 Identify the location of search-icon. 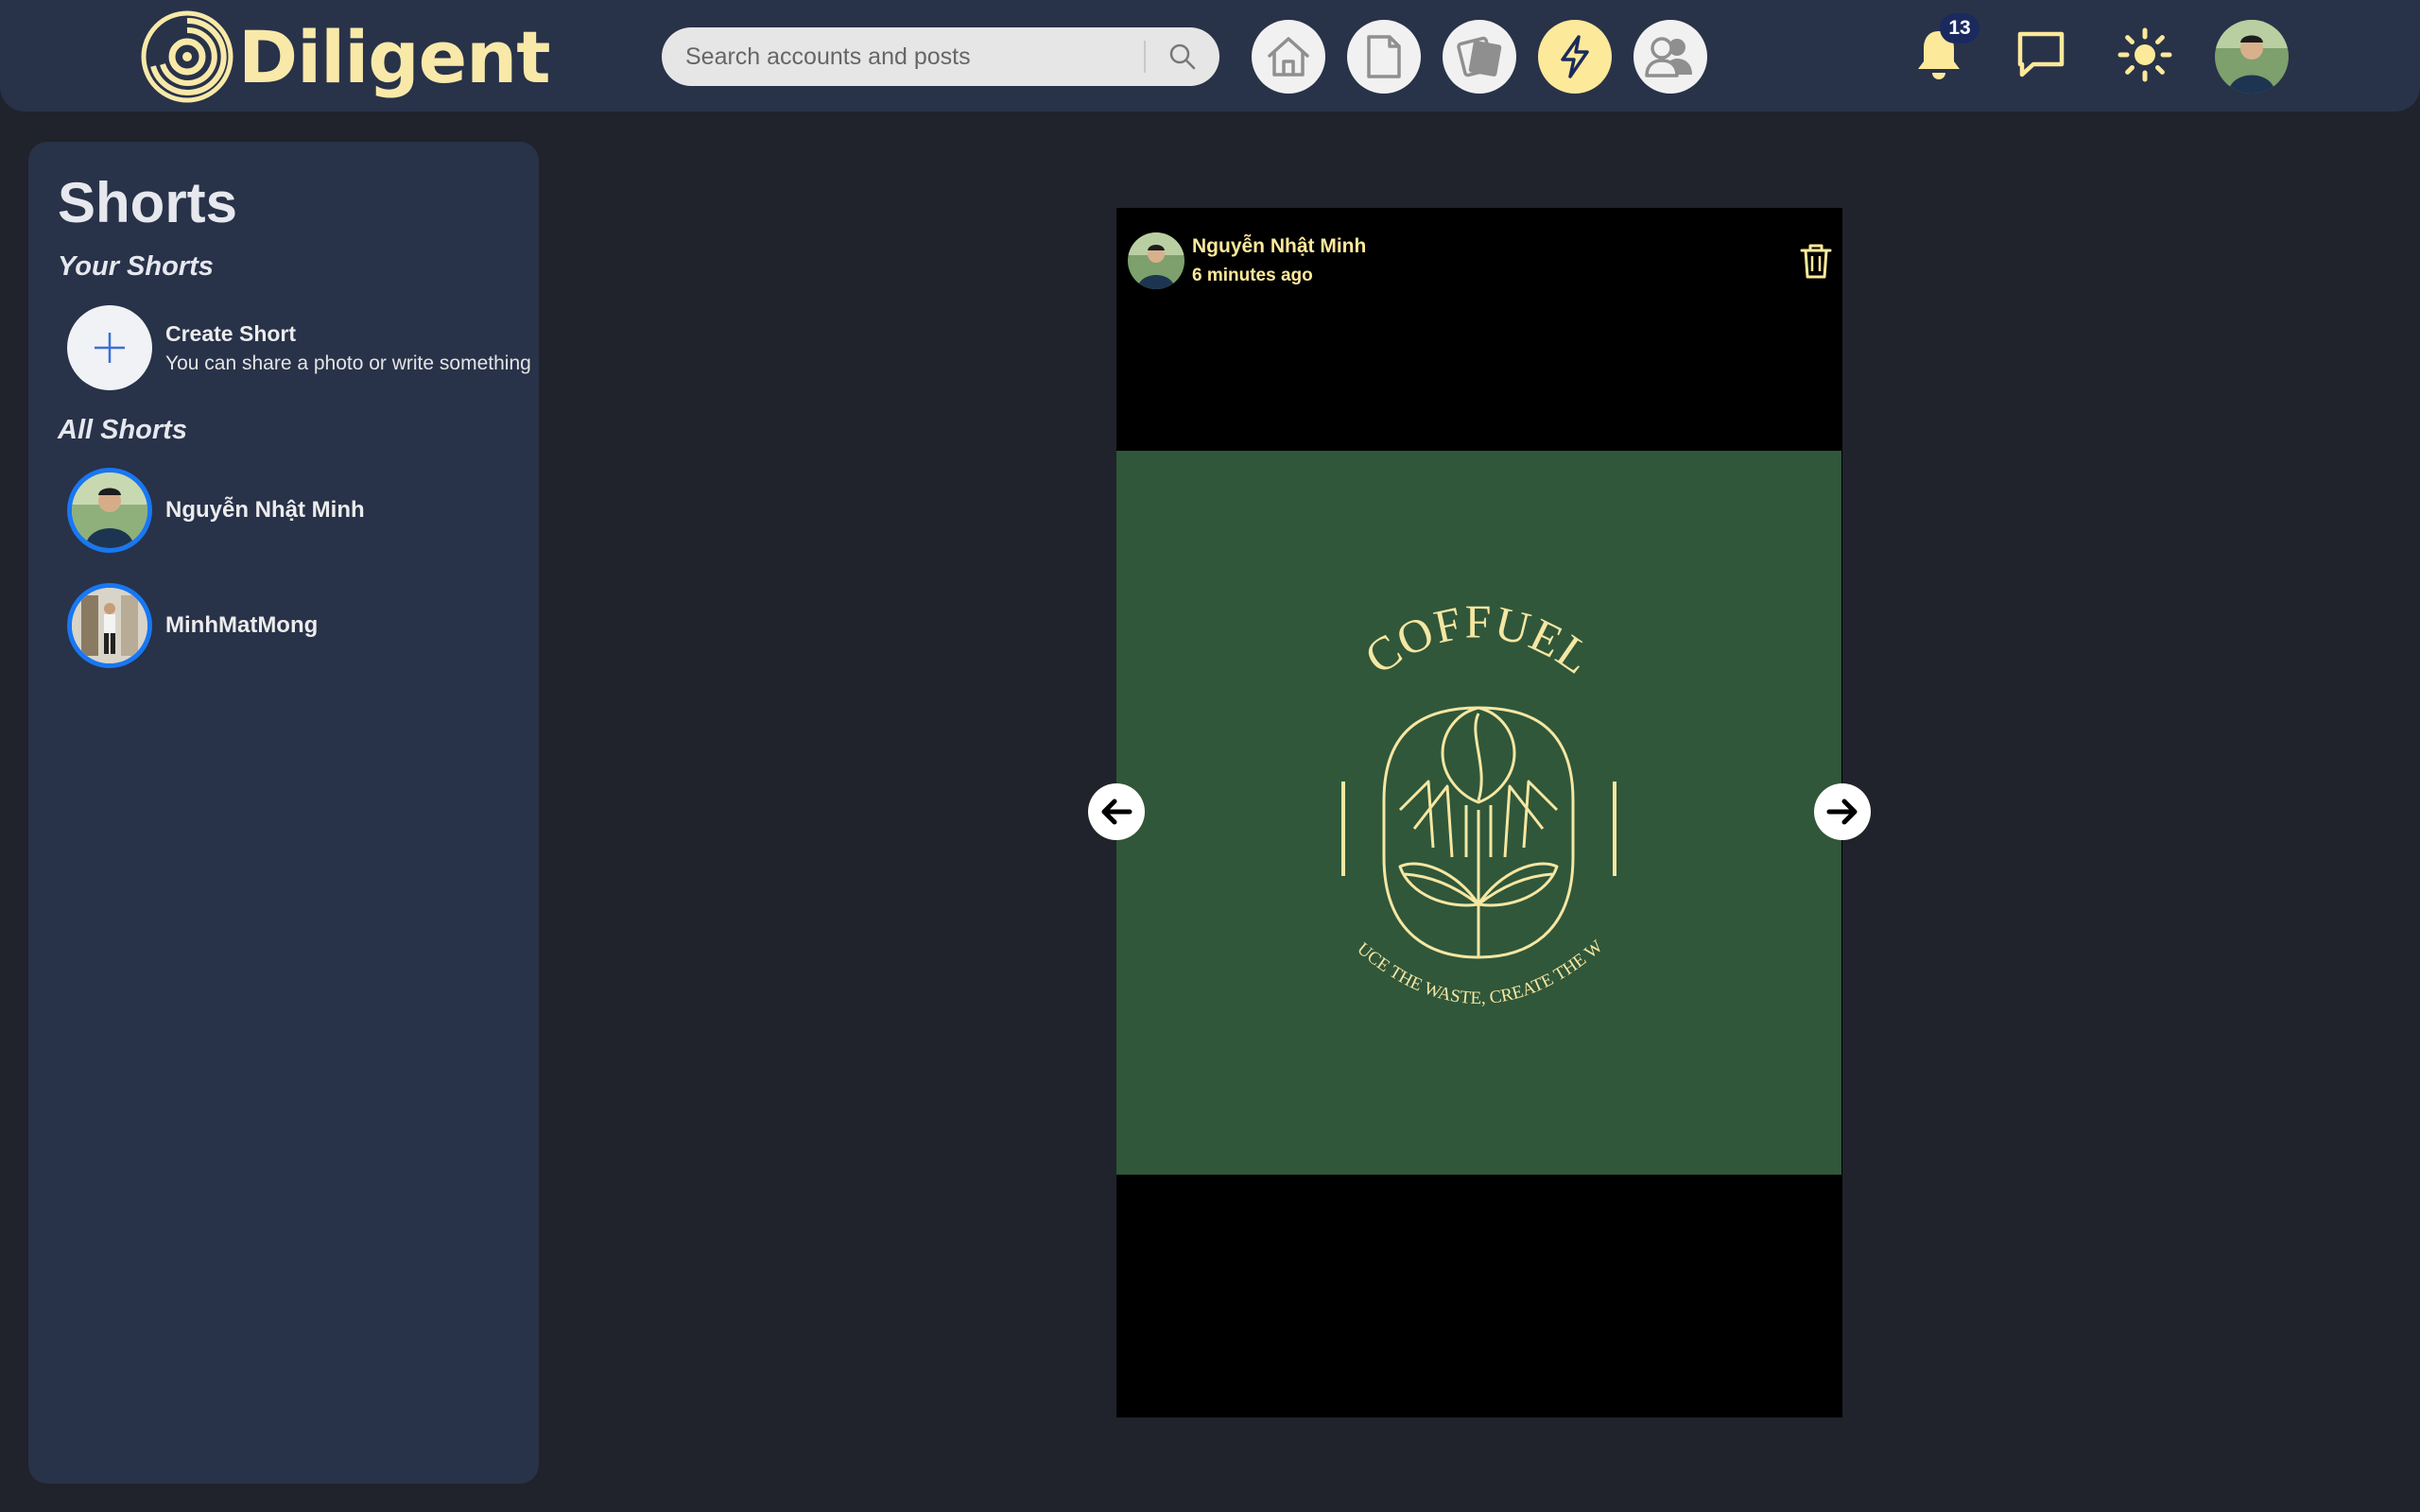
(1182, 56).